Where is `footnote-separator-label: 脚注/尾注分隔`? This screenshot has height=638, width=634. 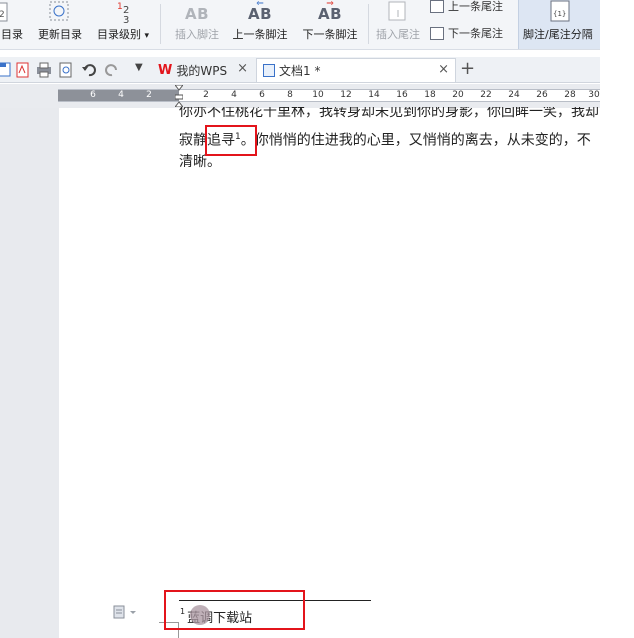
footnote-separator-label: 脚注/尾注分隔 is located at coordinates (558, 34).